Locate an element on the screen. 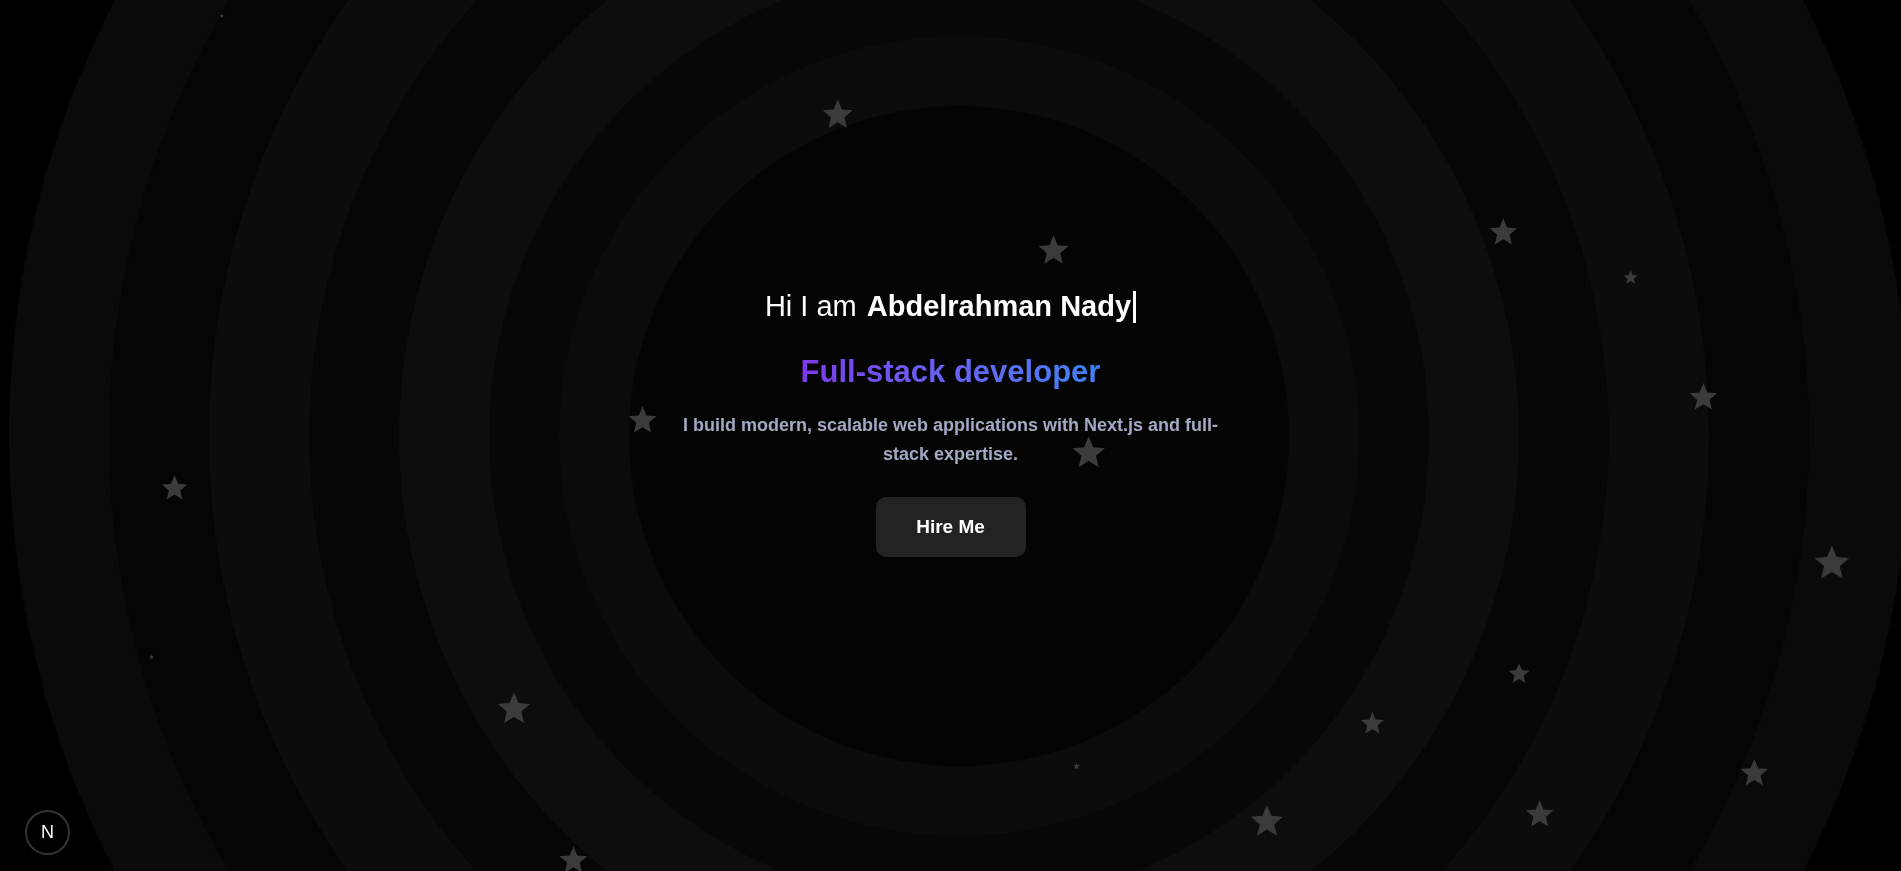 This screenshot has width=1901, height=871. greeting-text: Hi I am is located at coordinates (810, 306).